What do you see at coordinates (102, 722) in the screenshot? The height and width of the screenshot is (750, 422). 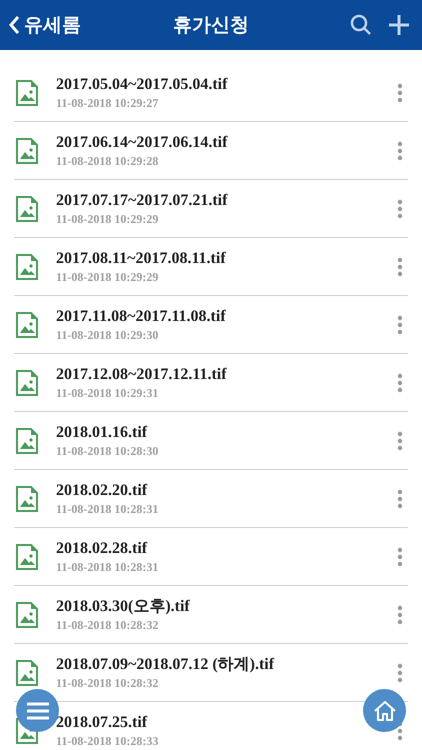 I see `file-name: 2018.07.25.tif` at bounding box center [102, 722].